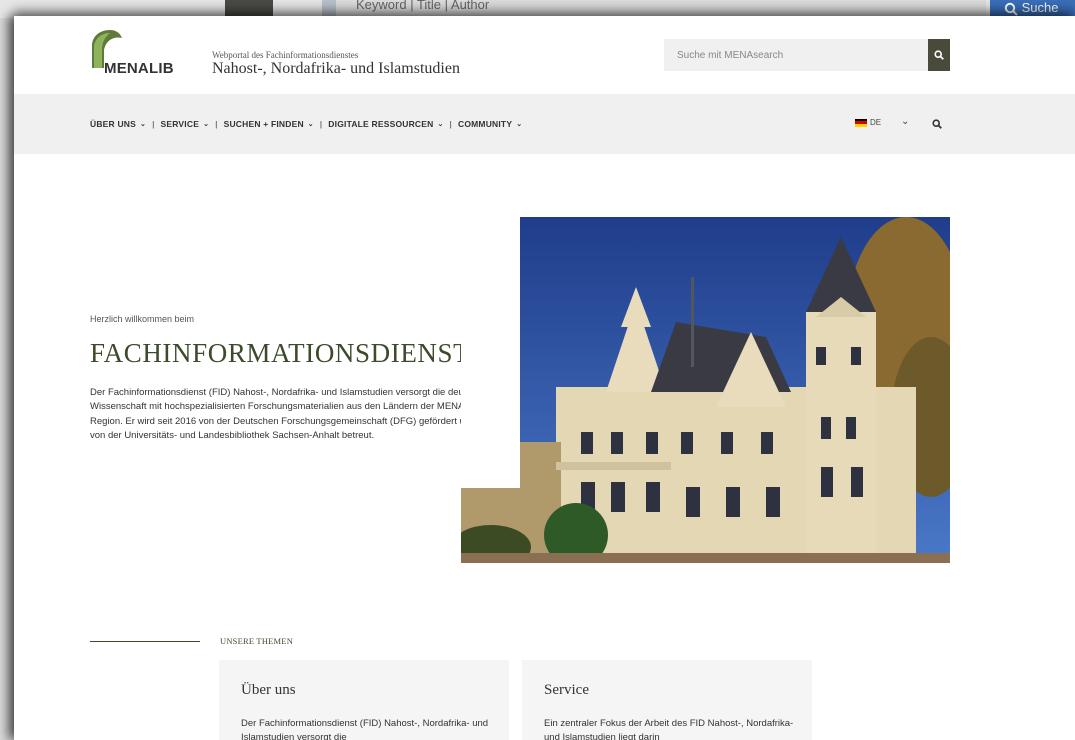  Describe the element at coordinates (654, 8) in the screenshot. I see `background-search-input: Keyword | Title | Author` at that location.